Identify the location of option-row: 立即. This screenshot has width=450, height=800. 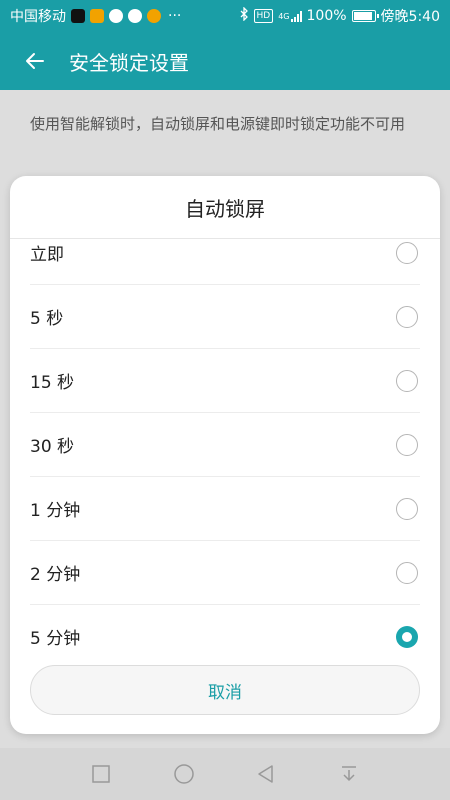
(225, 261).